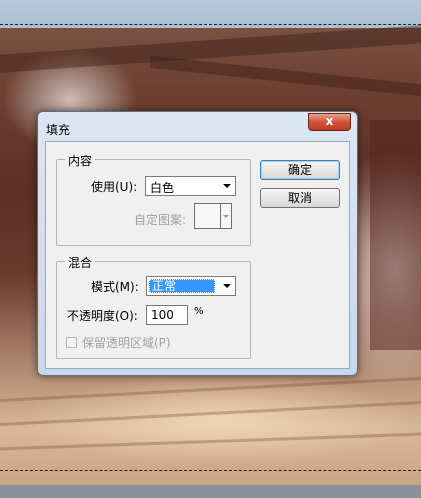 The image size is (421, 498). What do you see at coordinates (300, 198) in the screenshot?
I see `cancel-button: 取消` at bounding box center [300, 198].